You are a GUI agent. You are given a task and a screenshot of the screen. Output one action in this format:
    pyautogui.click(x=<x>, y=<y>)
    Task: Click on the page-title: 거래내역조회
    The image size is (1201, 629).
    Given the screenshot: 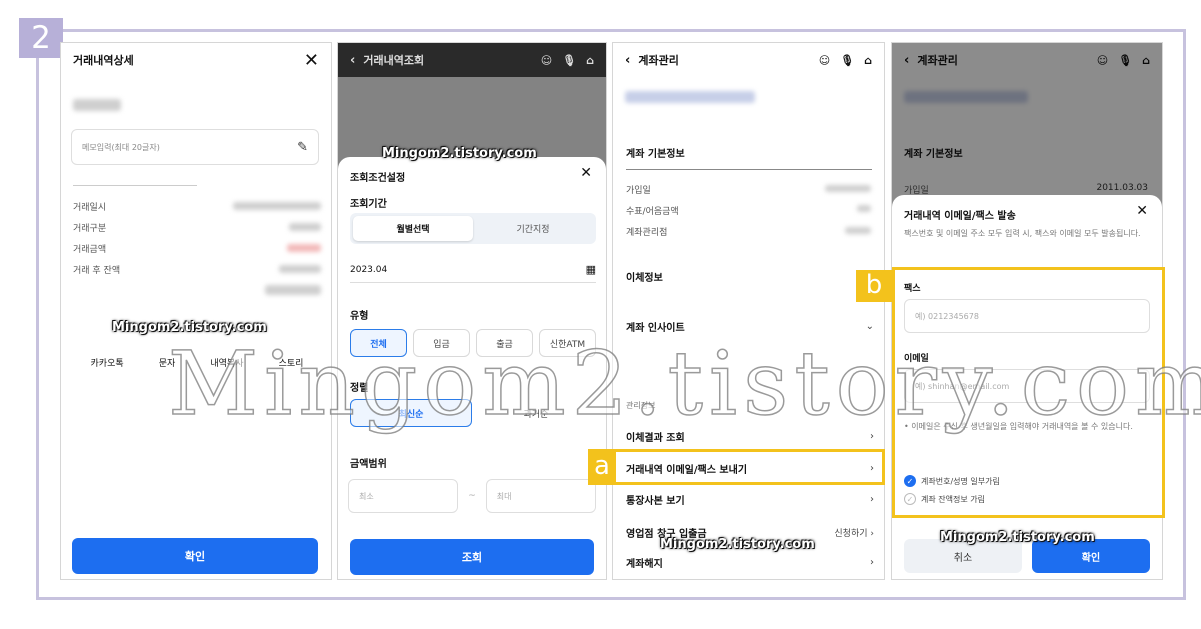 What is the action you would take?
    pyautogui.click(x=394, y=60)
    